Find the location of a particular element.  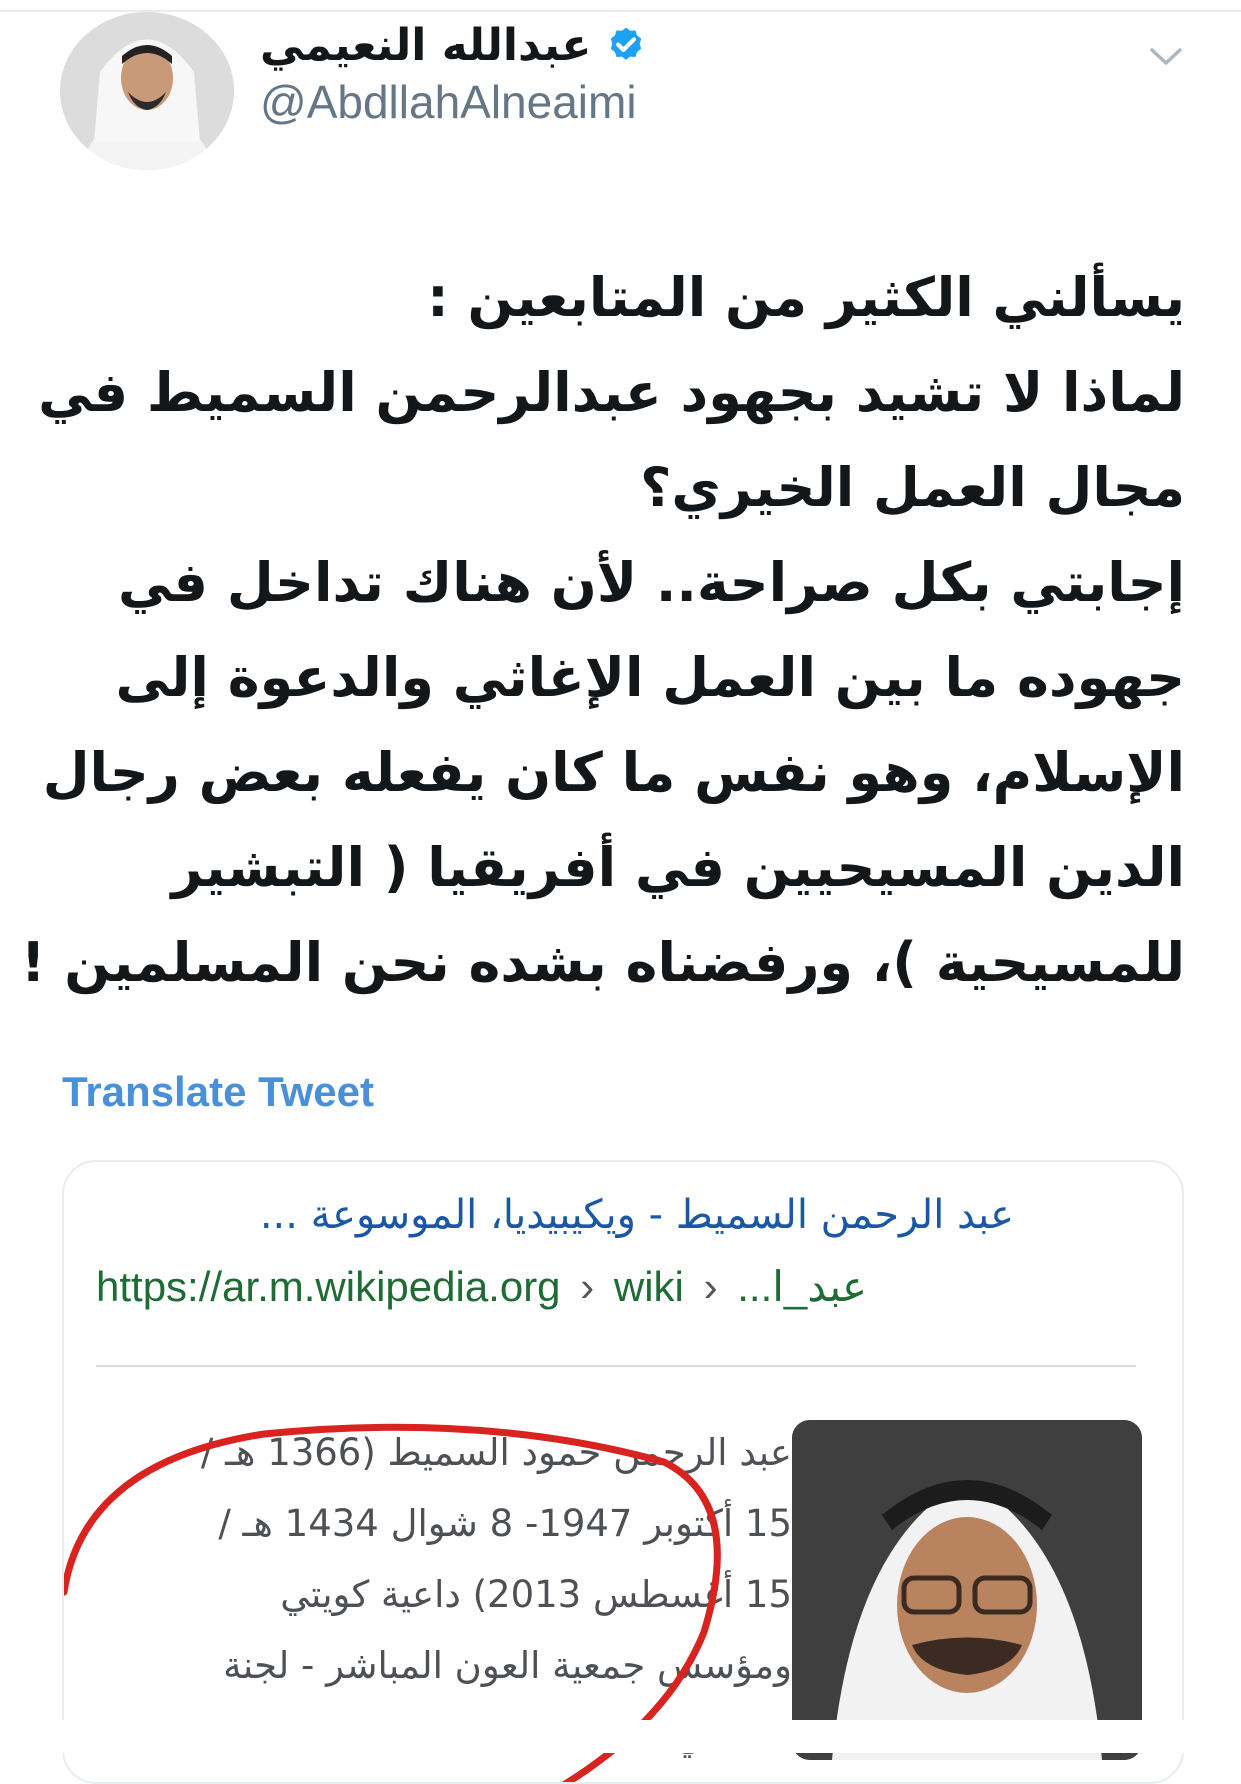

person-photo-image is located at coordinates (967, 1590).